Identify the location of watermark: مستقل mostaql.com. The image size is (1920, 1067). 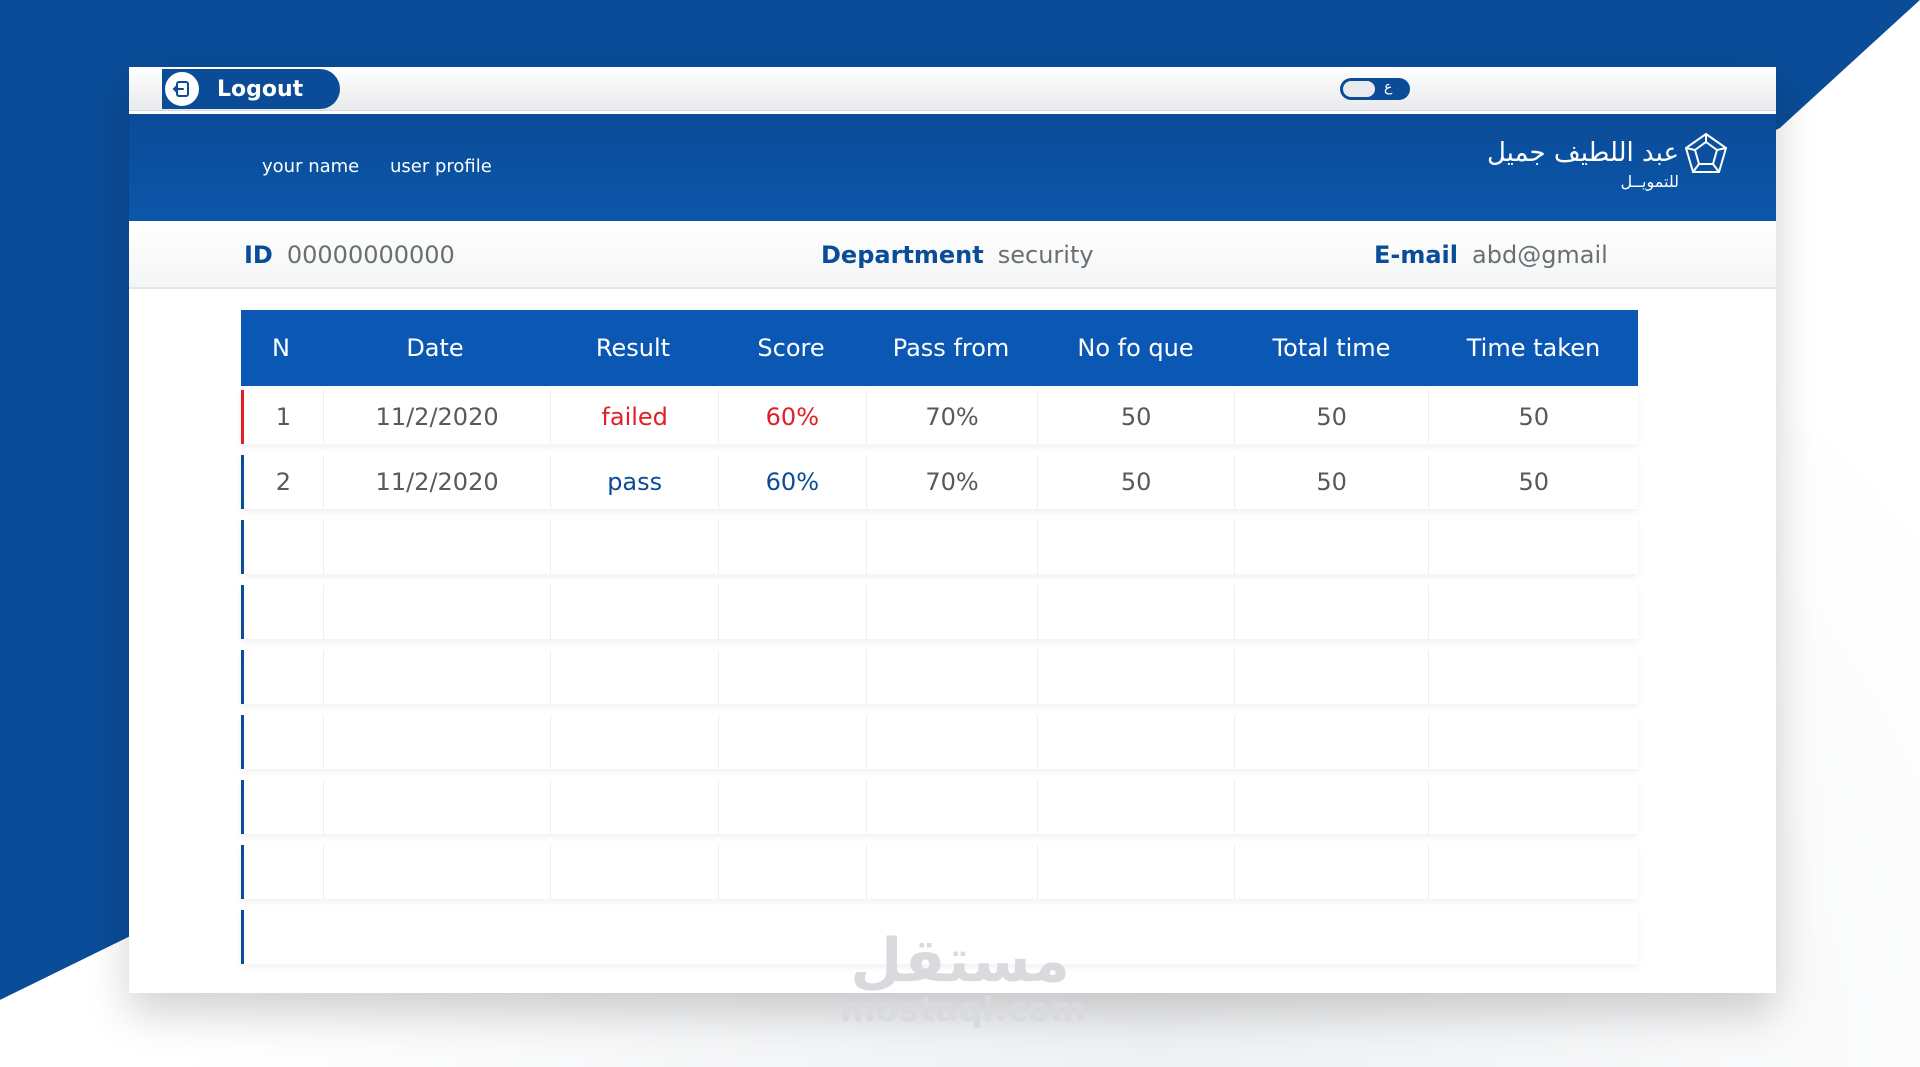
(963, 977).